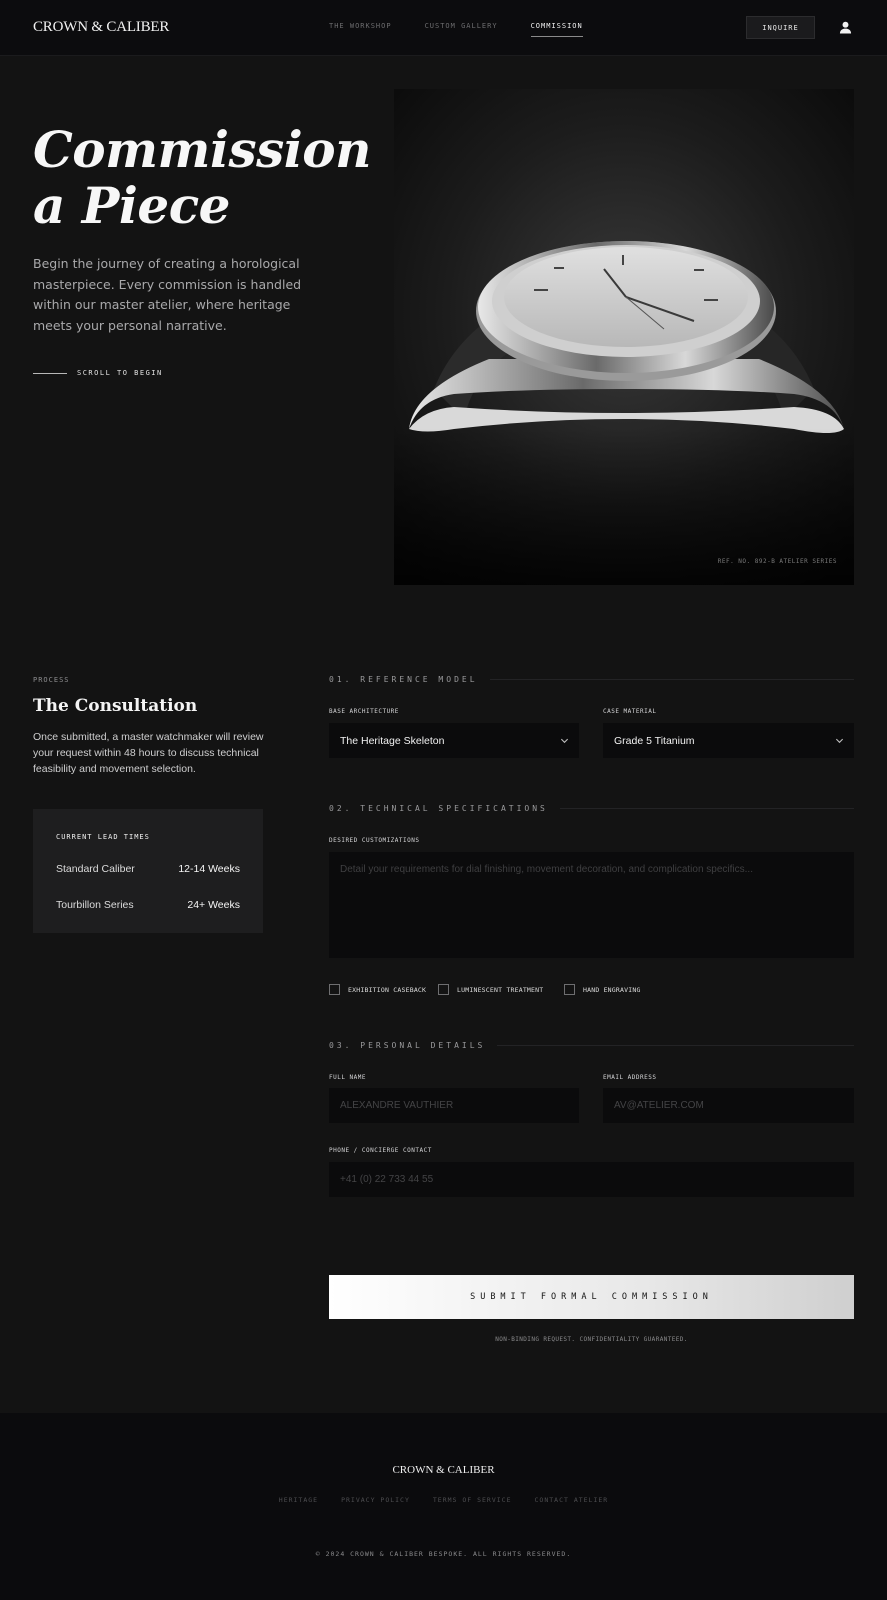 The width and height of the screenshot is (887, 1600). Describe the element at coordinates (101, 27) in the screenshot. I see `site-logo: CROWN & CALIBER` at that location.